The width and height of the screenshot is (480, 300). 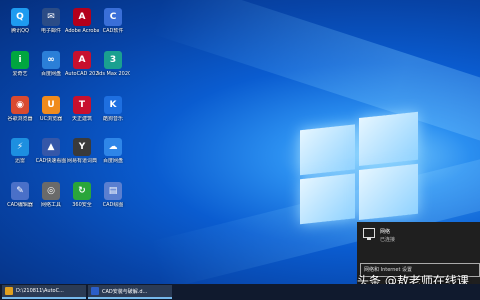 I want to click on app-icon: ◉, so click(x=20, y=105).